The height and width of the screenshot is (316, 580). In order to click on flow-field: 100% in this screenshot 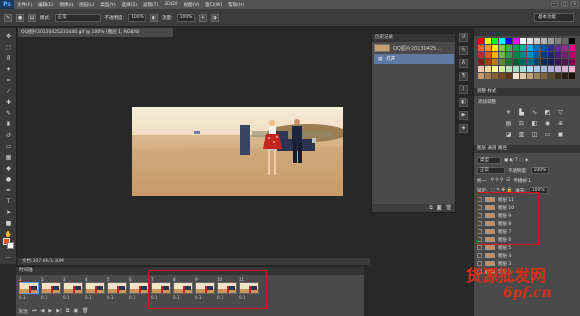, I will do `click(185, 17)`.